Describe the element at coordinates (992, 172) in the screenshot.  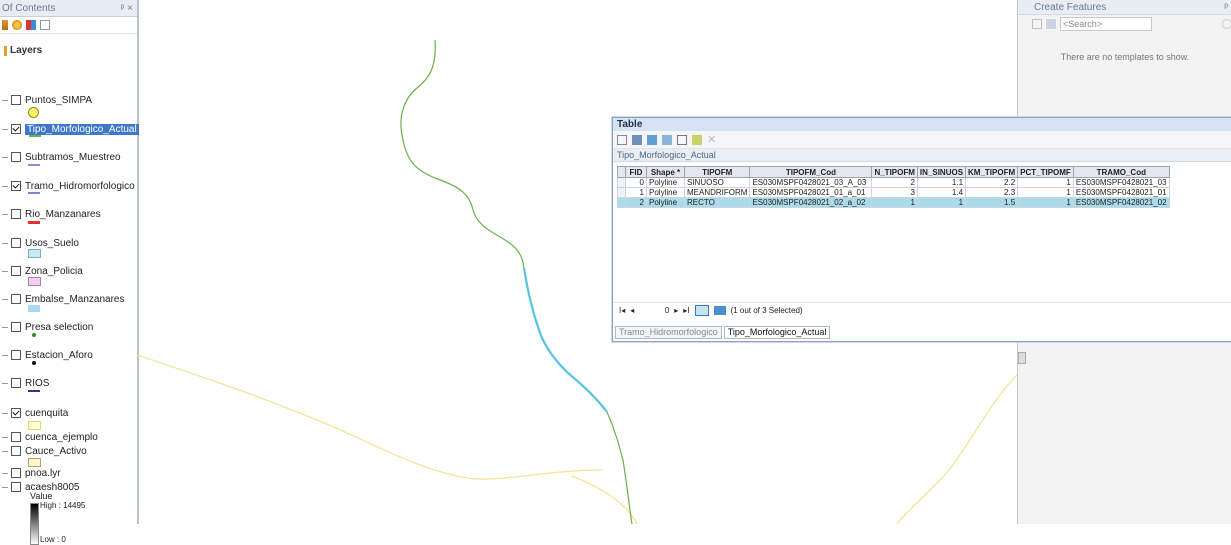
I see `column-header: KM_TIPOFM` at that location.